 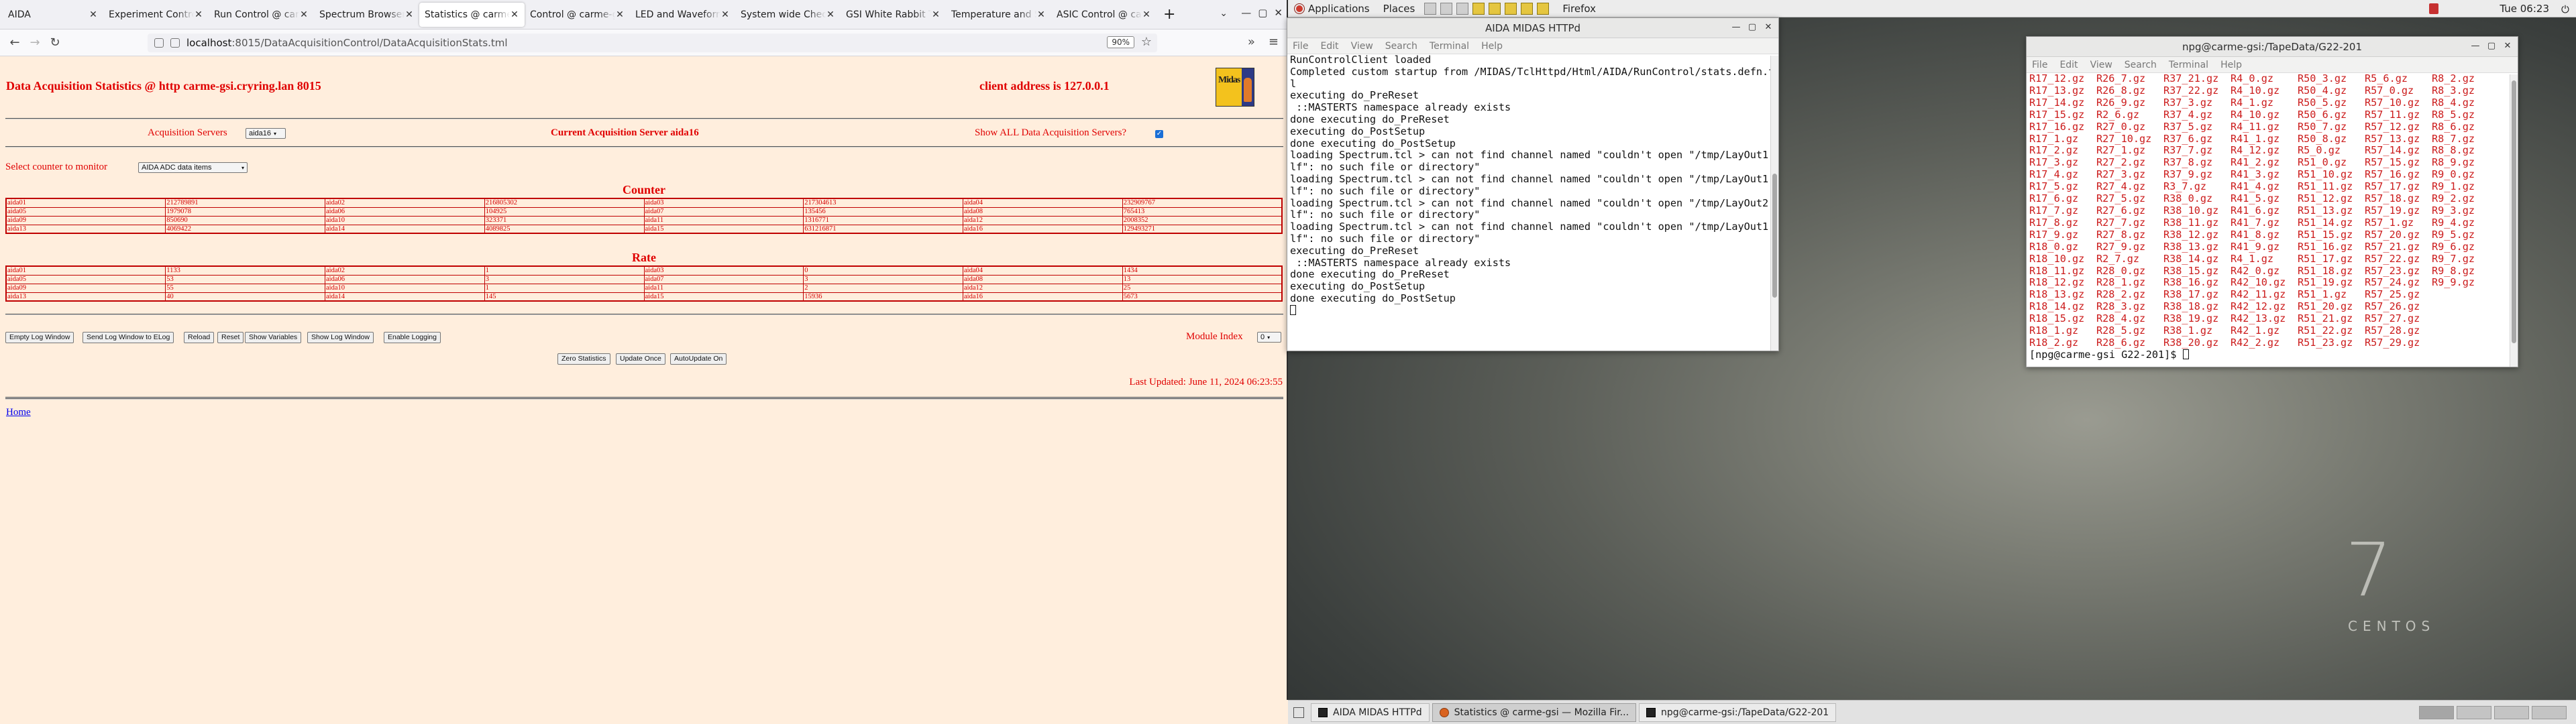 I want to click on launcher-2-icon, so click(x=1495, y=8).